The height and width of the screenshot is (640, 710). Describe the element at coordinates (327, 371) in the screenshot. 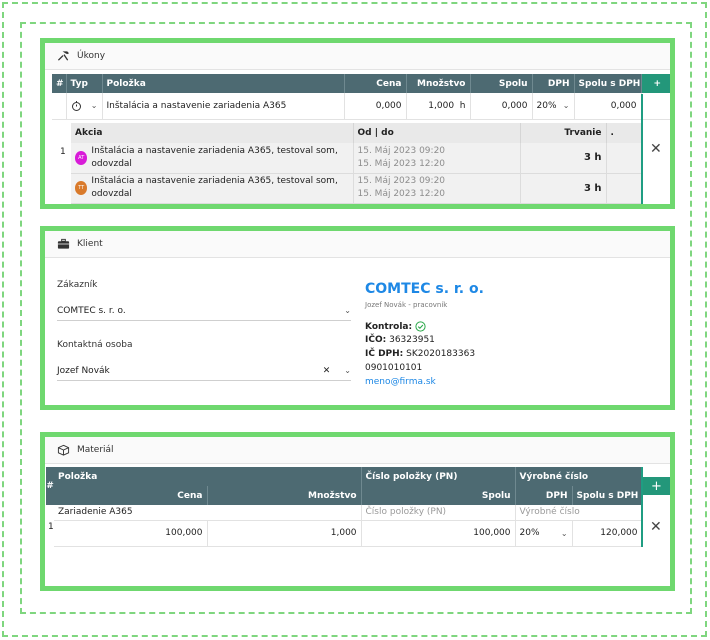

I see `clear-icon: ✕` at that location.